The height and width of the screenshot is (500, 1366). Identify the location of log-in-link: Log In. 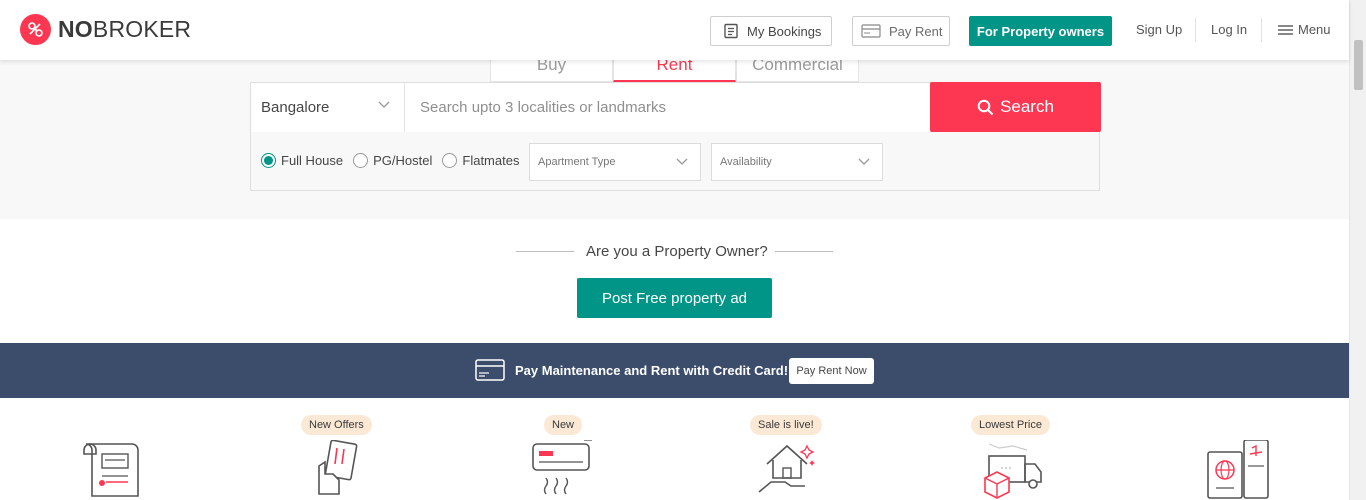
(1229, 29).